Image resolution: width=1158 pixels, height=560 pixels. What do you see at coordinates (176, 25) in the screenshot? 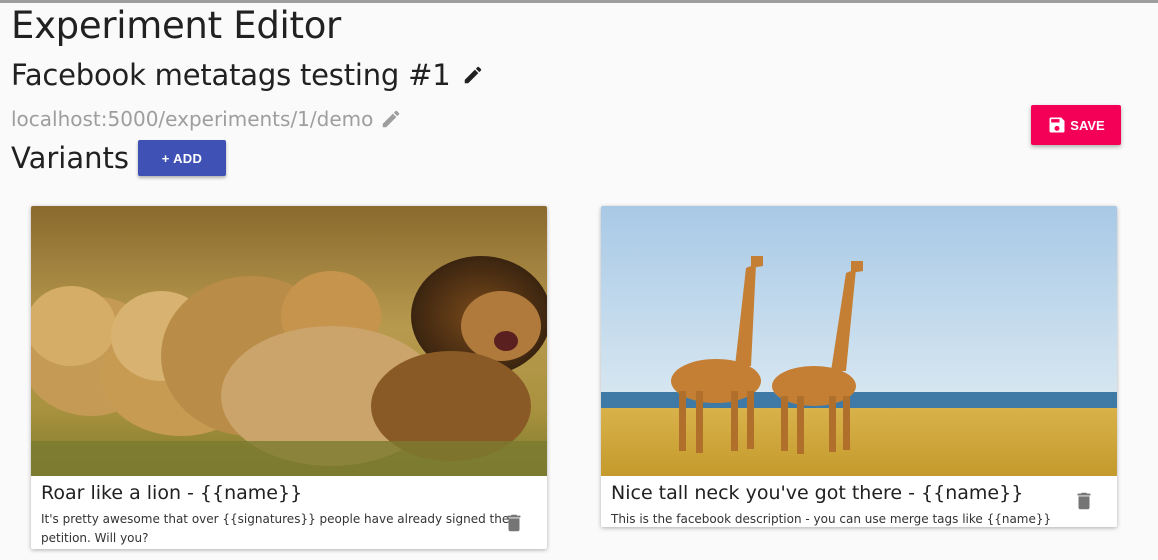
I see `page-title: Experiment Editor` at bounding box center [176, 25].